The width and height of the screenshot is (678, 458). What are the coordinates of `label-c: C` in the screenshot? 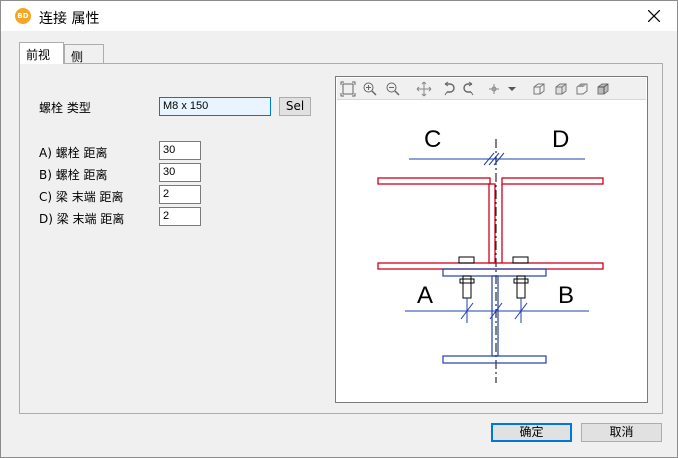 It's located at (432, 139).